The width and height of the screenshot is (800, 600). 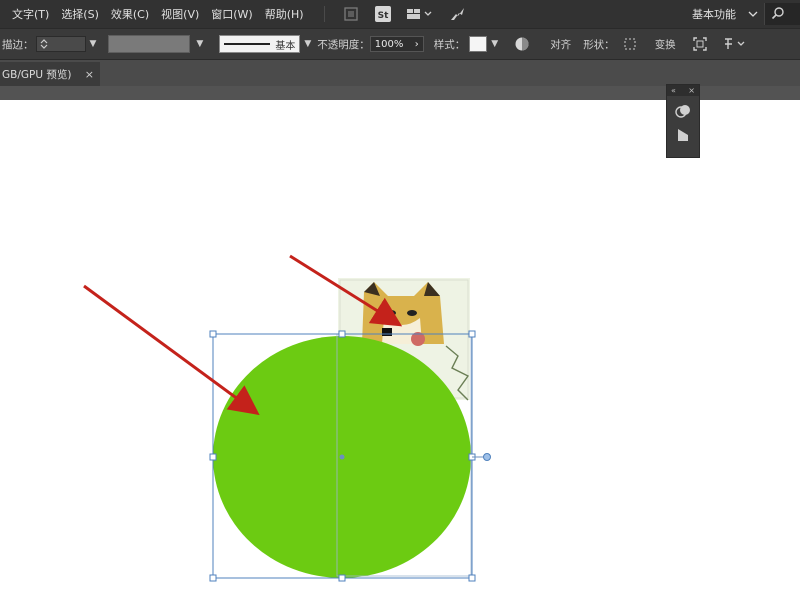 What do you see at coordinates (324, 14) in the screenshot?
I see `menu-separator` at bounding box center [324, 14].